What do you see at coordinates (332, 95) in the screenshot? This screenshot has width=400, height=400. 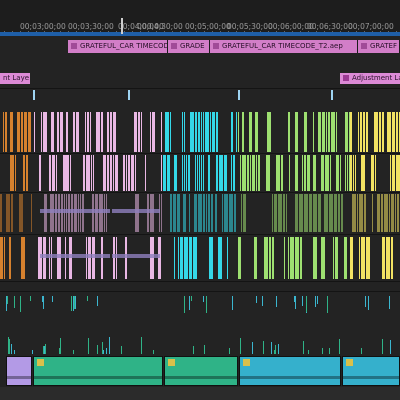 I see `clip-edge` at bounding box center [332, 95].